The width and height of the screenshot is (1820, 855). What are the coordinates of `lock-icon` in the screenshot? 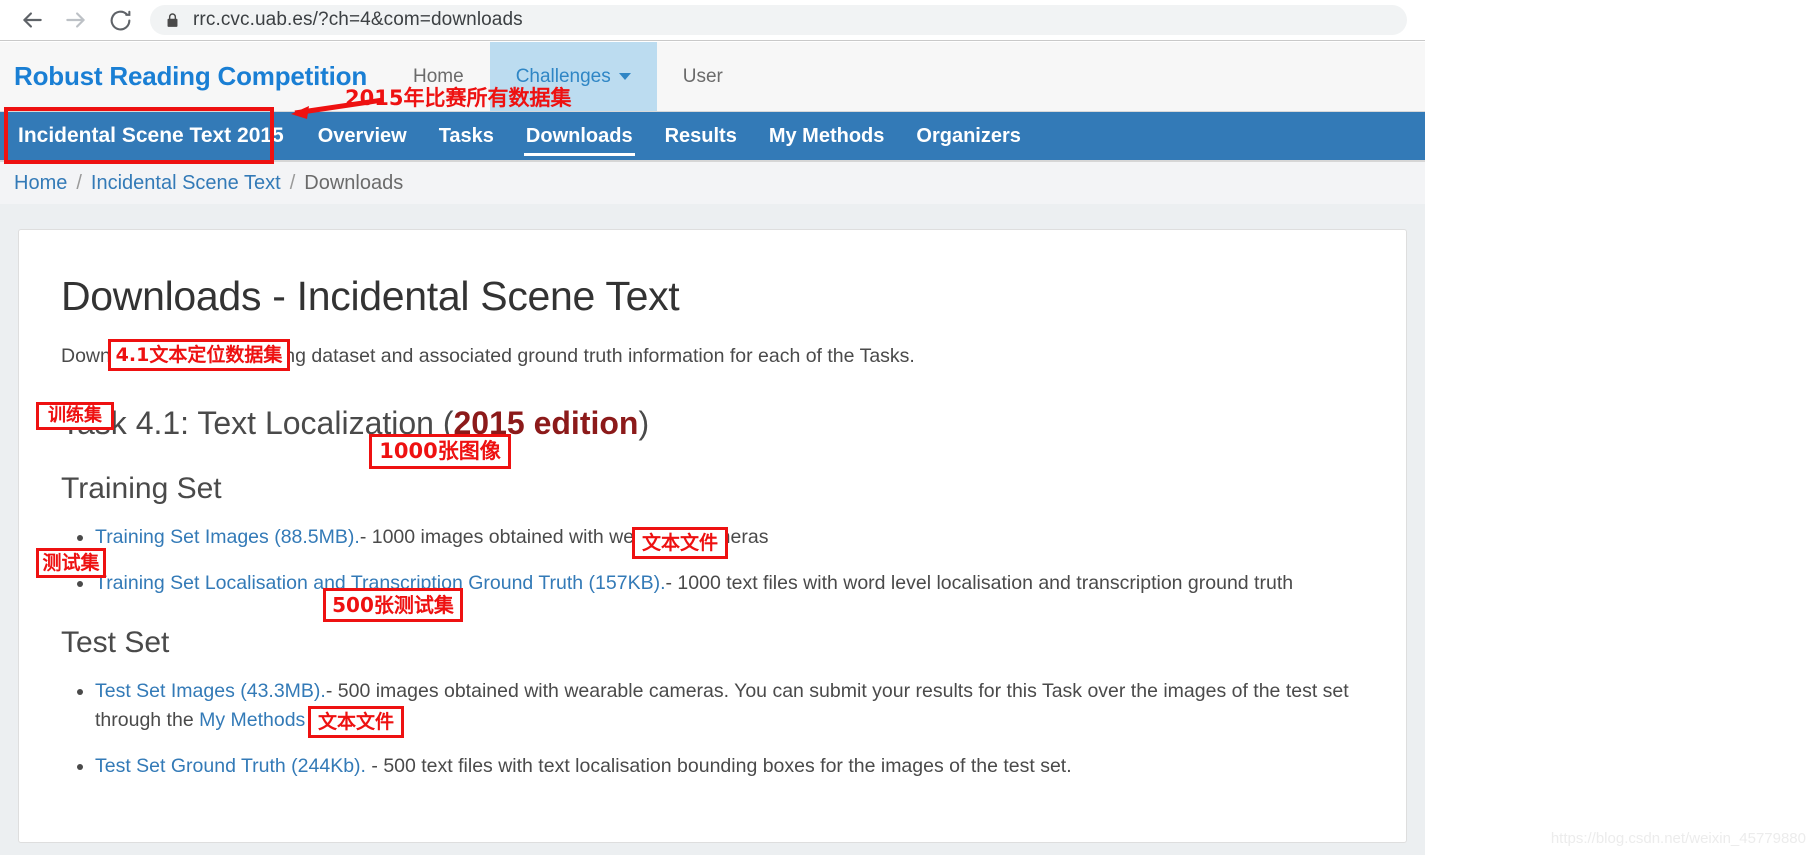 It's located at (172, 20).